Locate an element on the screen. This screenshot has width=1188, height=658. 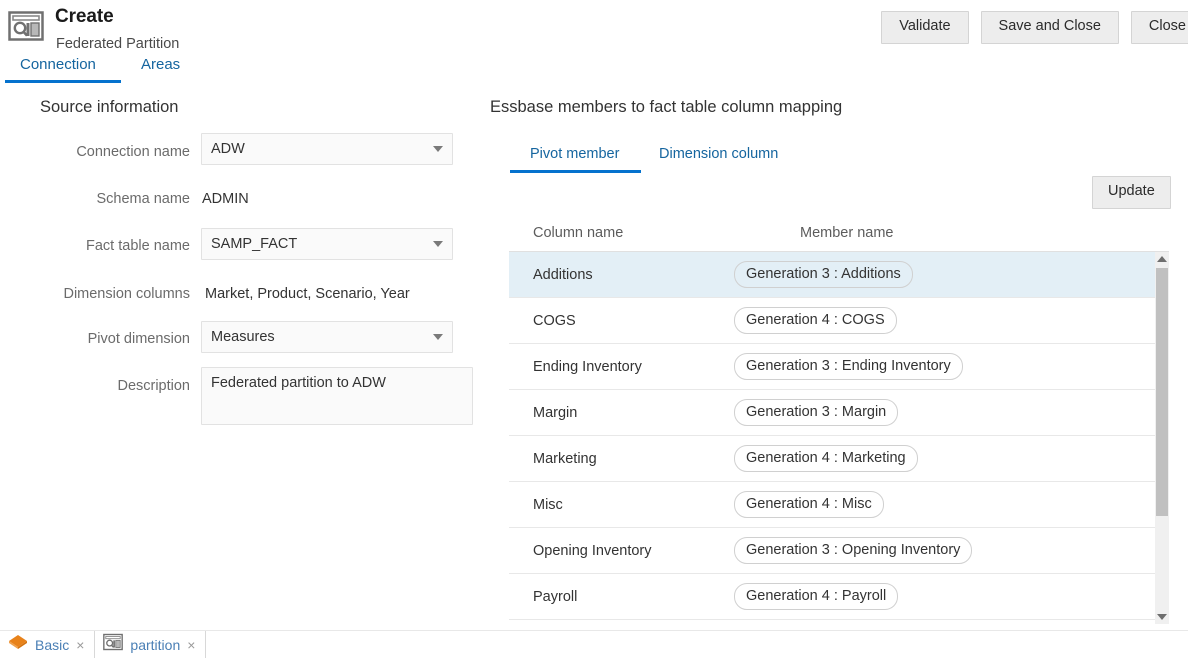
taskbar-close-icon-partition: × is located at coordinates (191, 645).